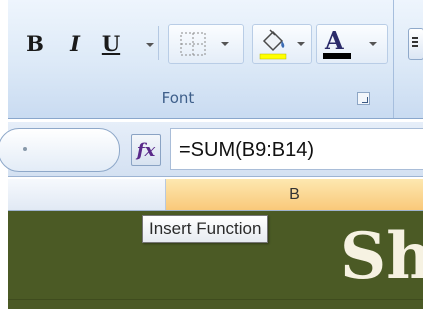 The width and height of the screenshot is (423, 309). I want to click on column-header-row: B, so click(215, 195).